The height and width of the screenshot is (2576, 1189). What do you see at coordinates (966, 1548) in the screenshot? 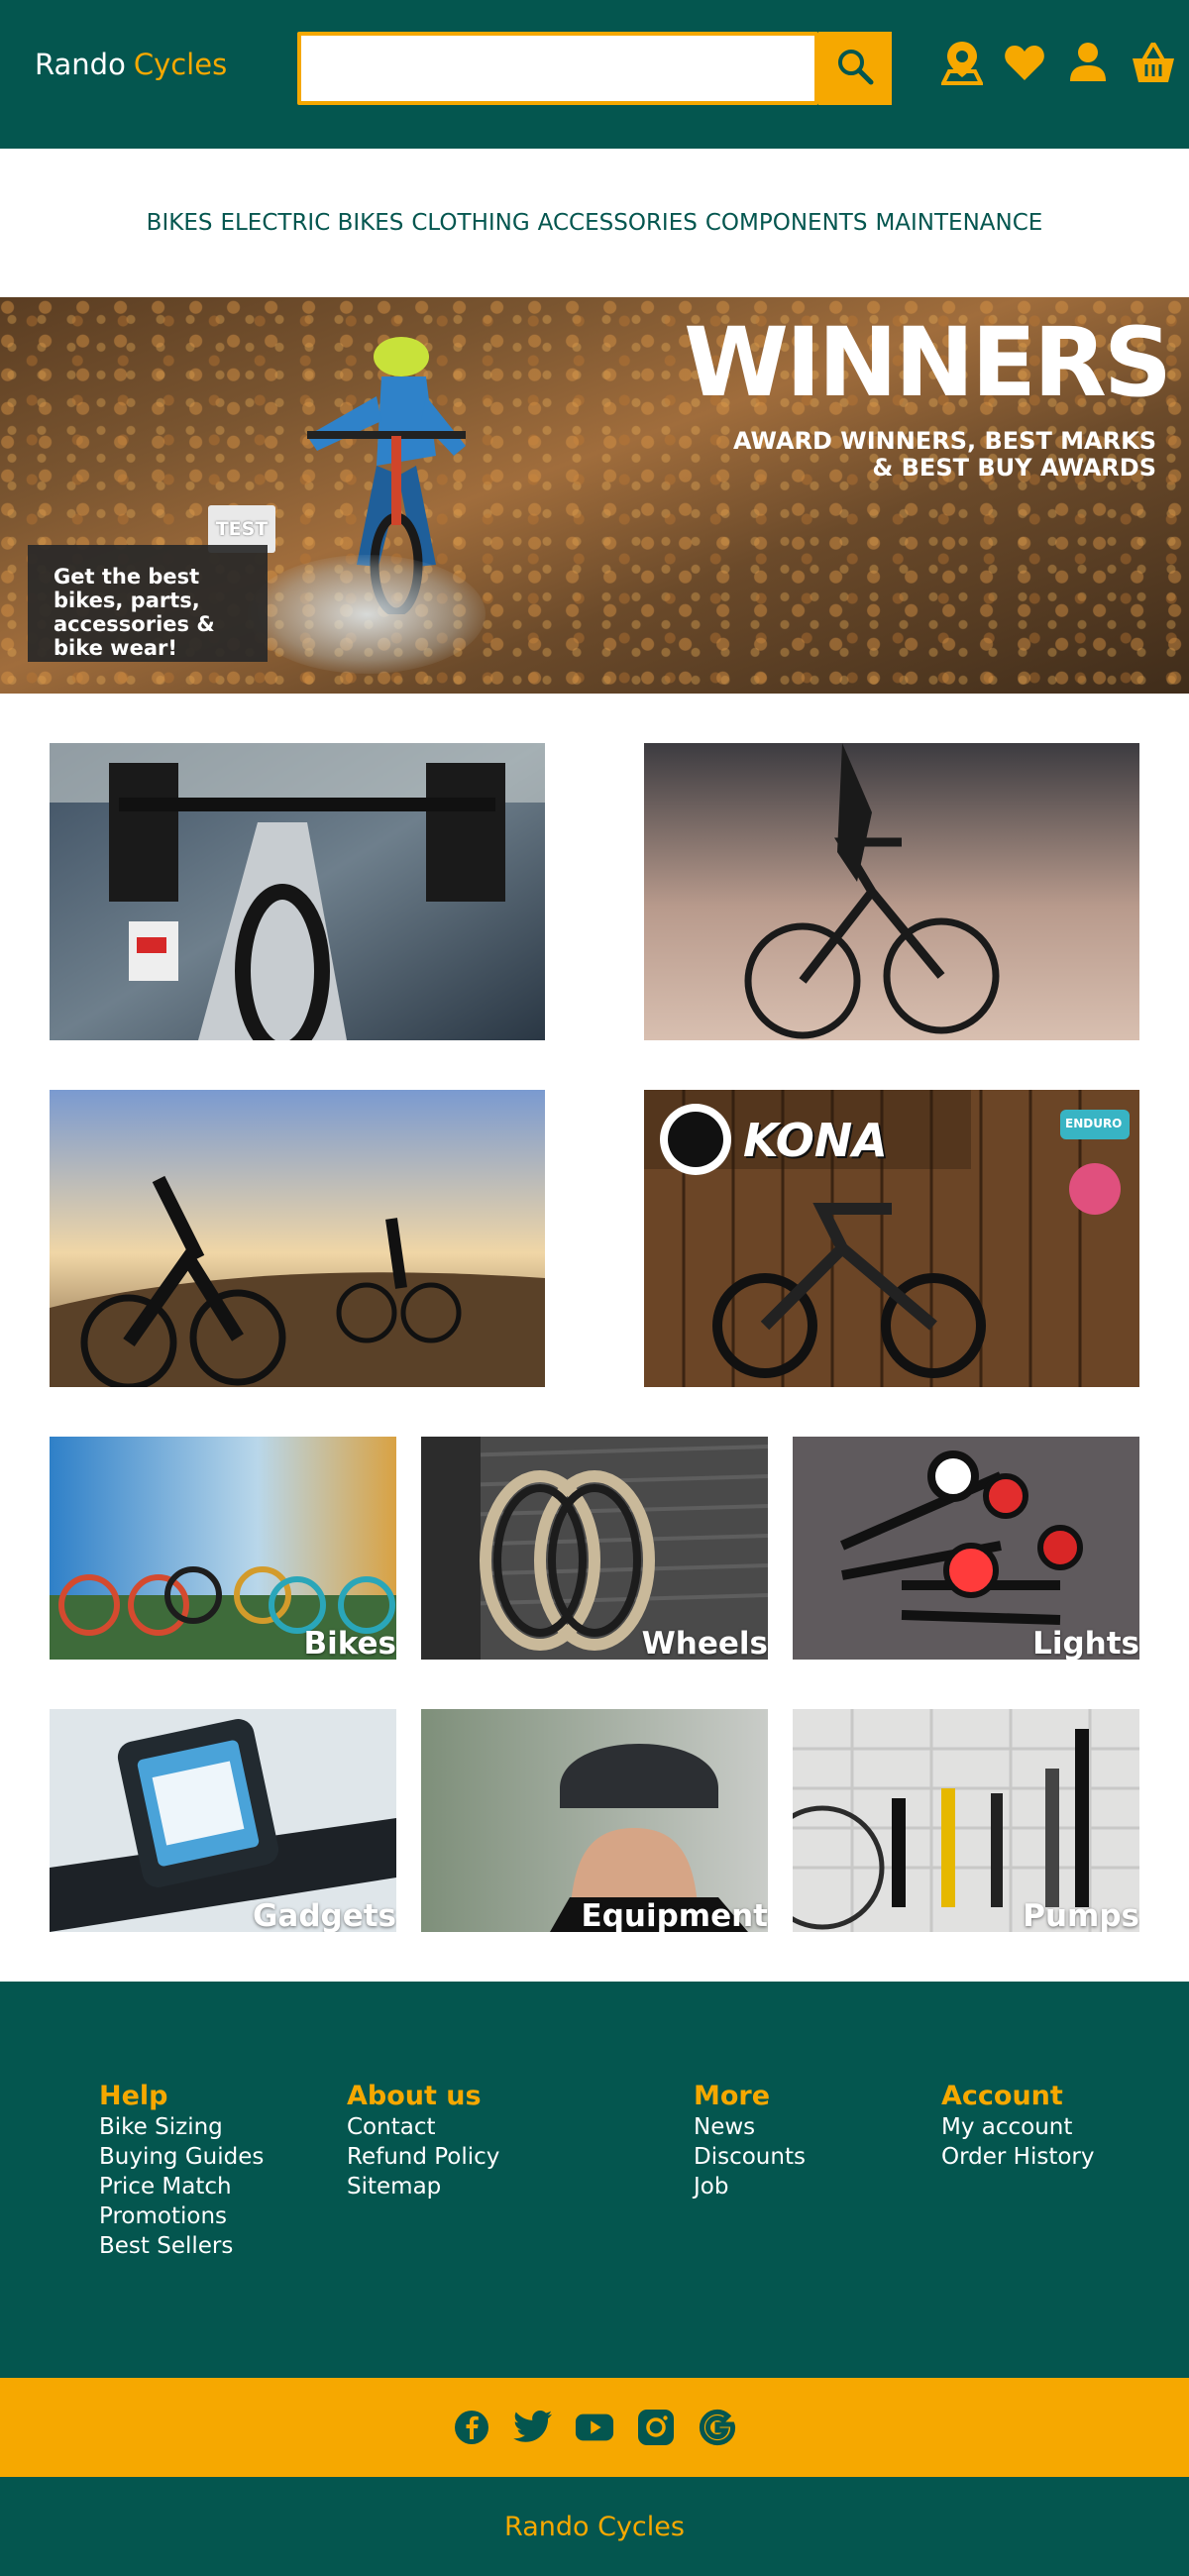
I see `category-tile-lights: Lights` at bounding box center [966, 1548].